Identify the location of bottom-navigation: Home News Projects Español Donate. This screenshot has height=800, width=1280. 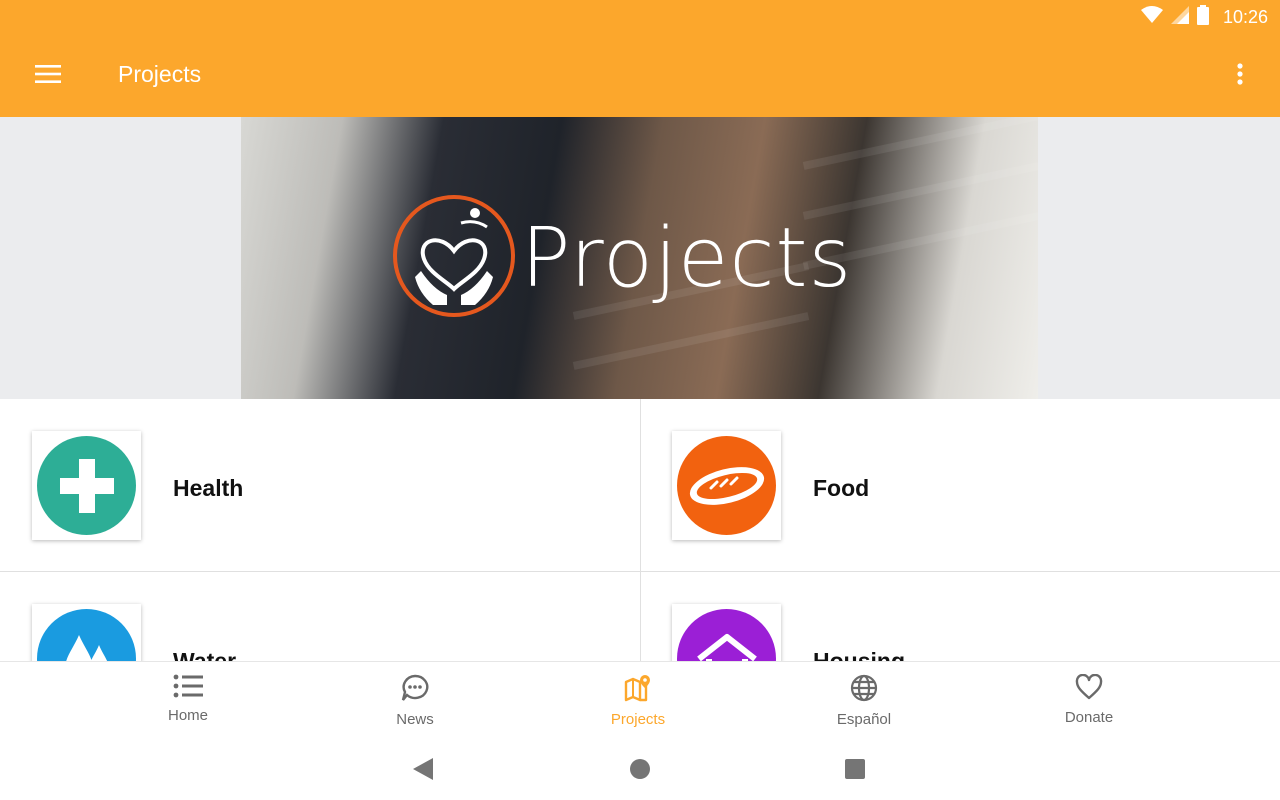
(640, 698).